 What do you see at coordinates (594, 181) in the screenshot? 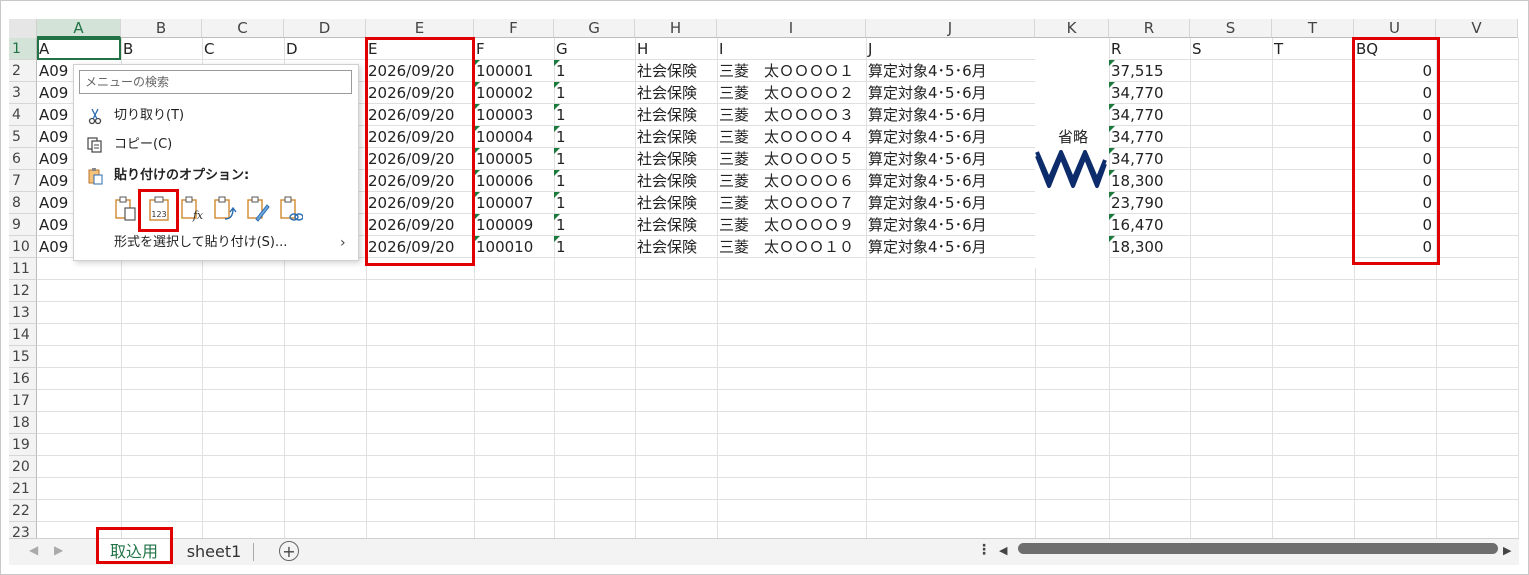
I see `cell-g7: 1` at bounding box center [594, 181].